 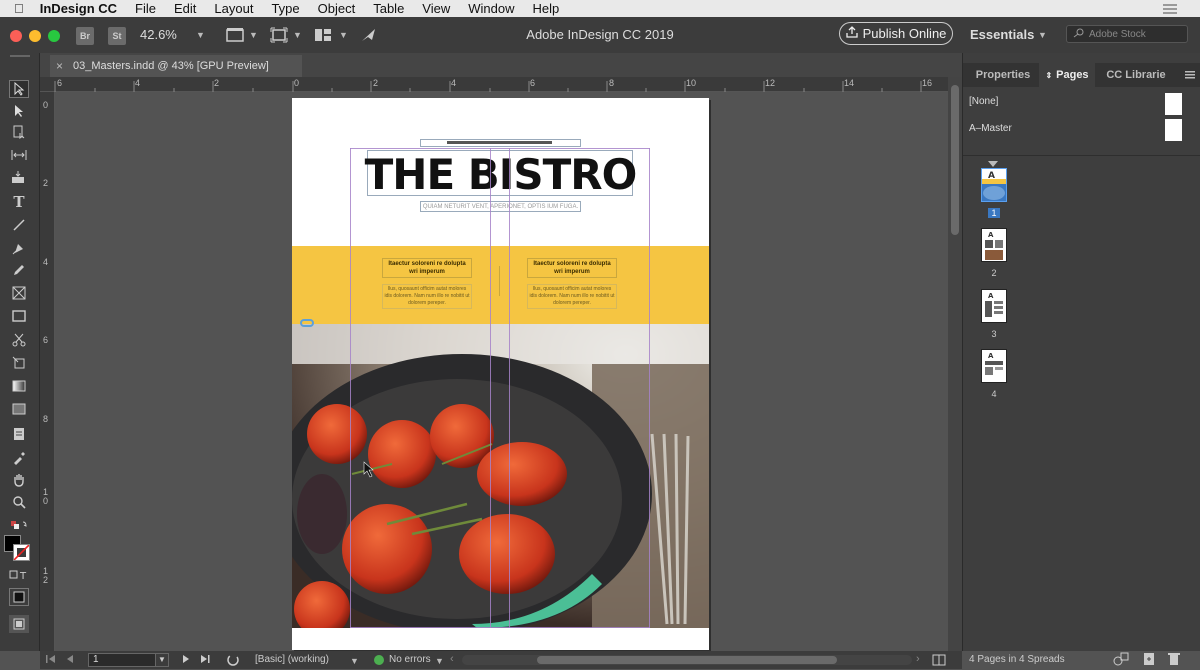 I want to click on canvas-vertical-scrollbar, so click(x=955, y=364).